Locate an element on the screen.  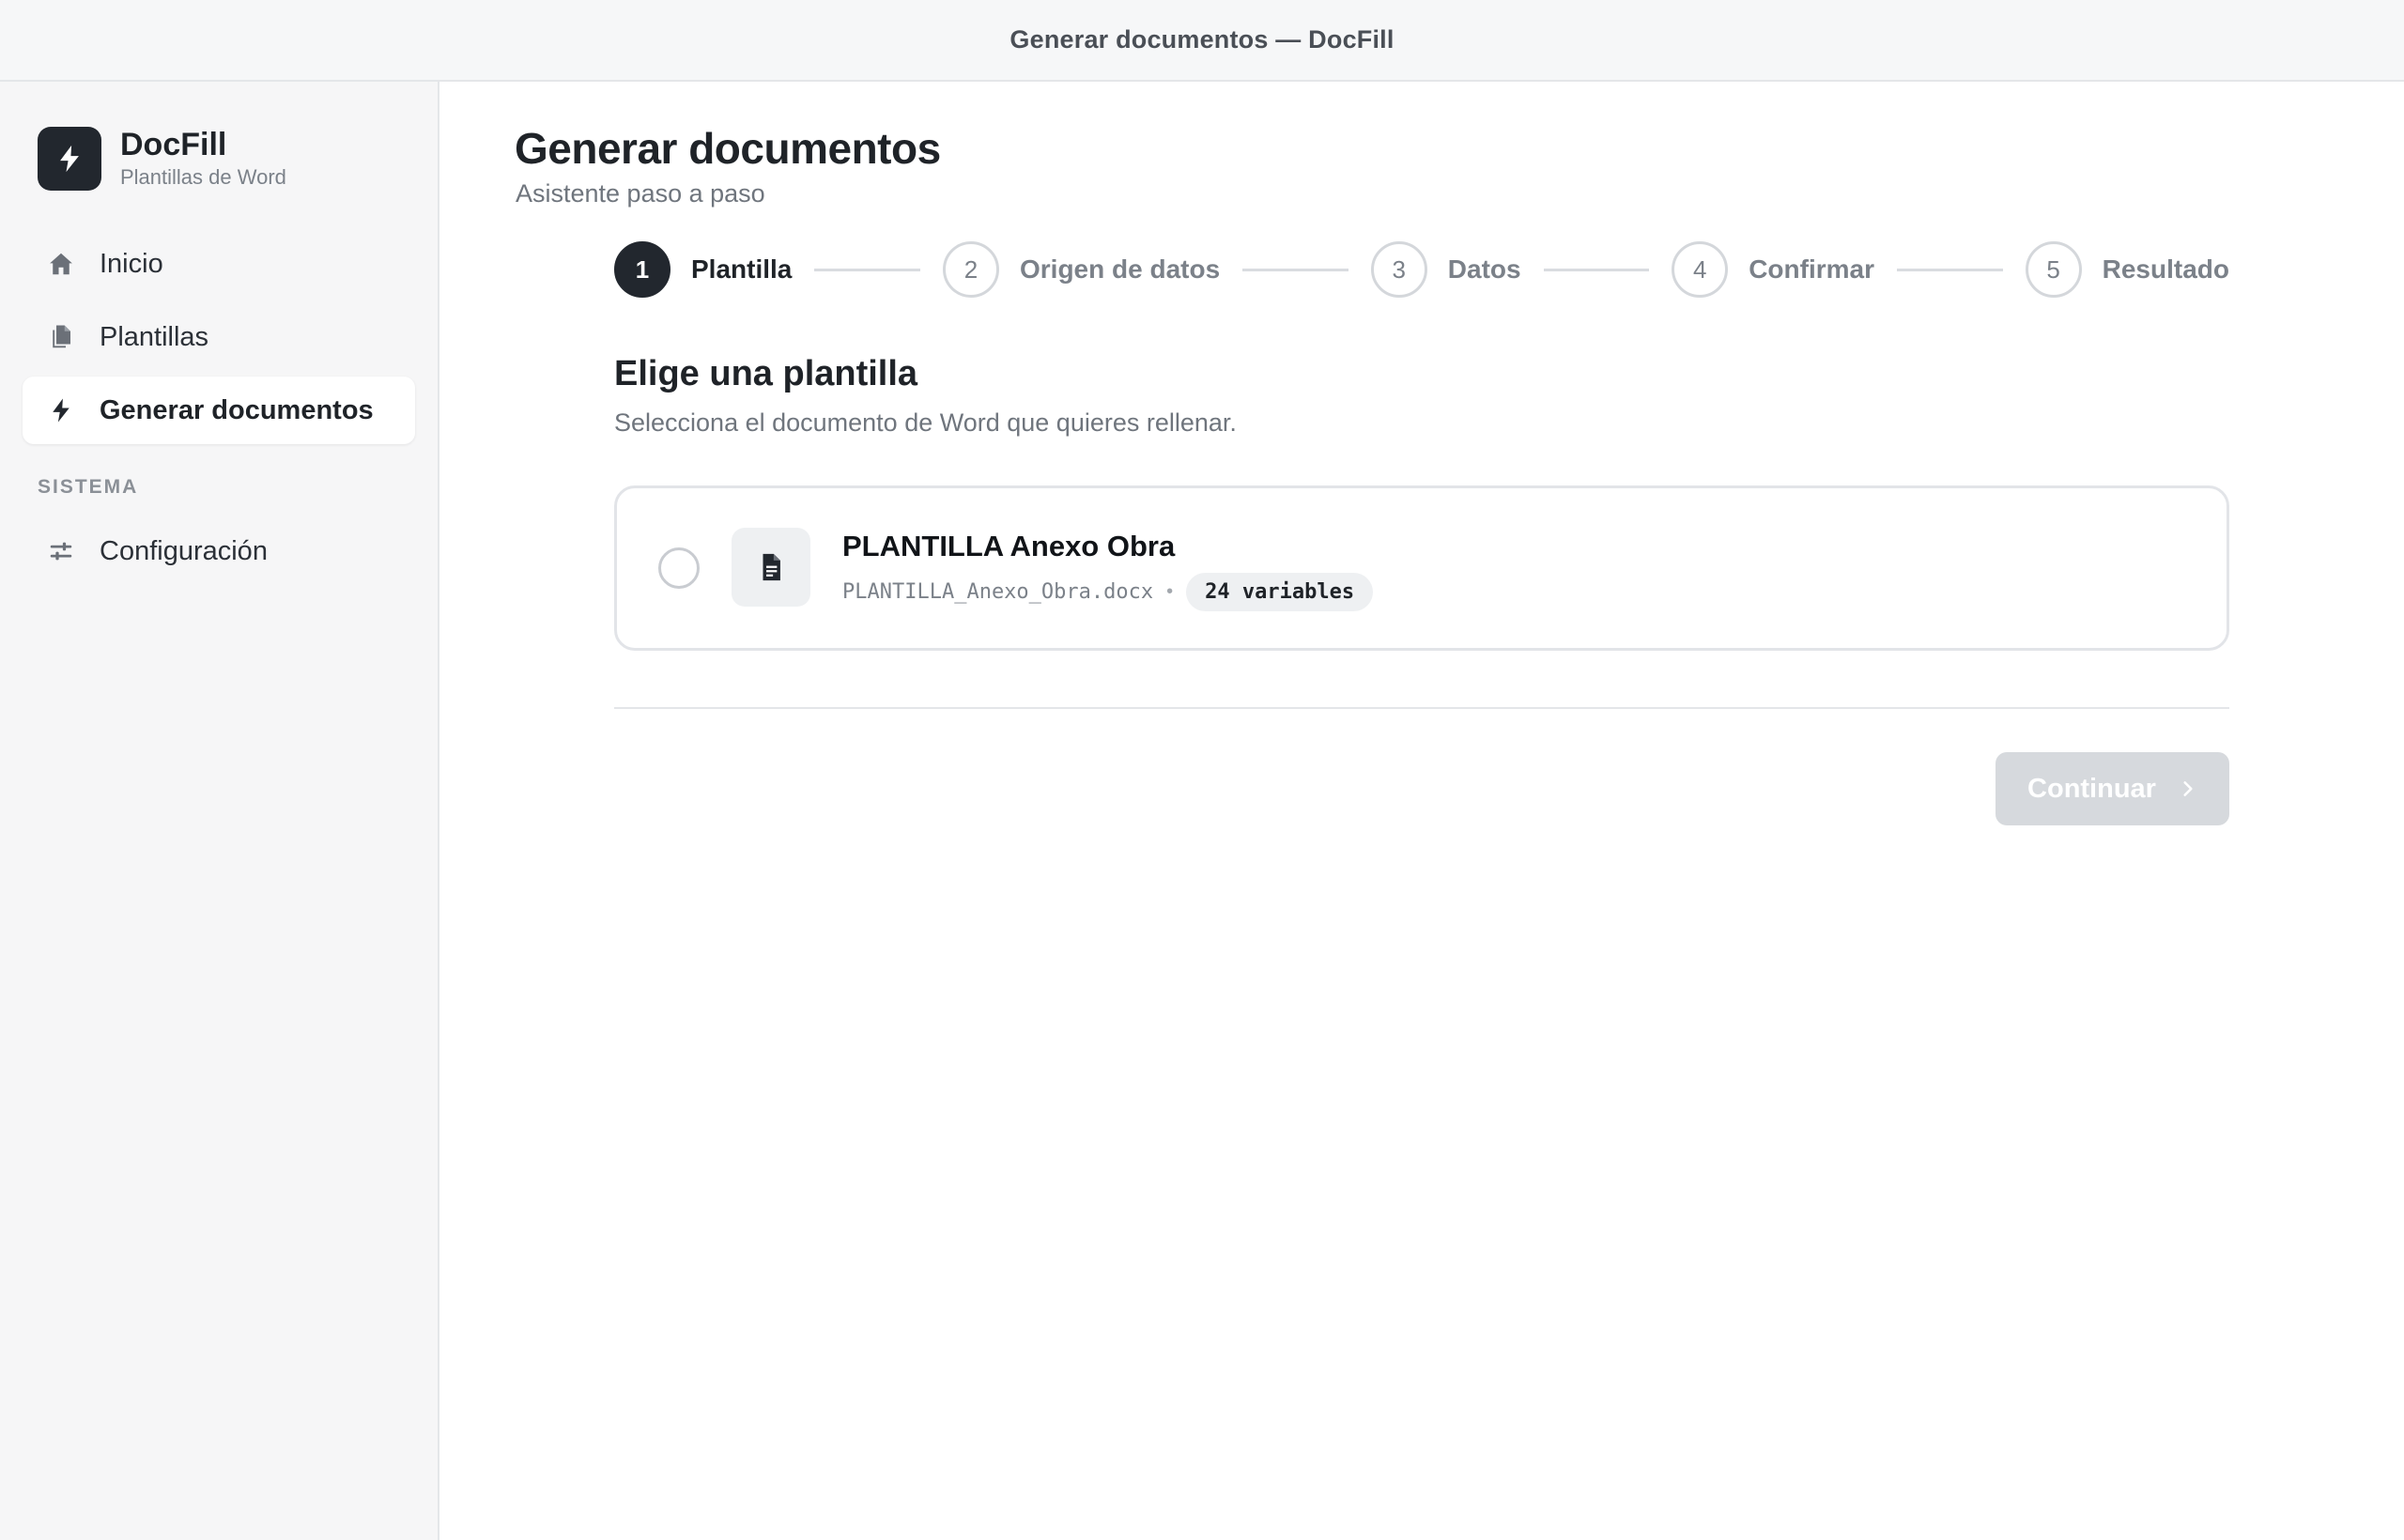
template-meta: PLANTILLA_Anexo_Obra.docx • 24 variables is located at coordinates (1108, 592).